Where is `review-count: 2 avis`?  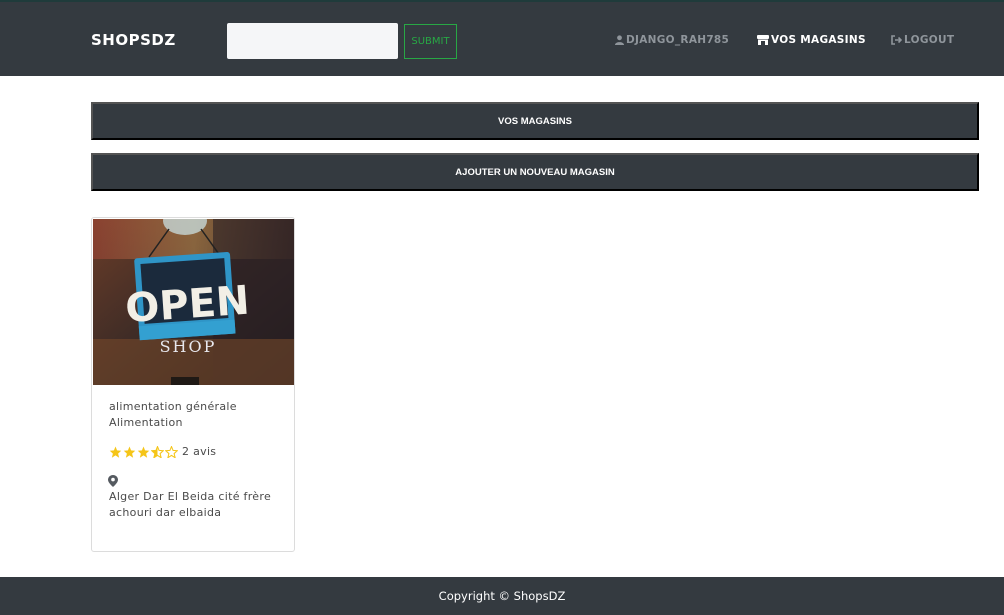 review-count: 2 avis is located at coordinates (199, 451).